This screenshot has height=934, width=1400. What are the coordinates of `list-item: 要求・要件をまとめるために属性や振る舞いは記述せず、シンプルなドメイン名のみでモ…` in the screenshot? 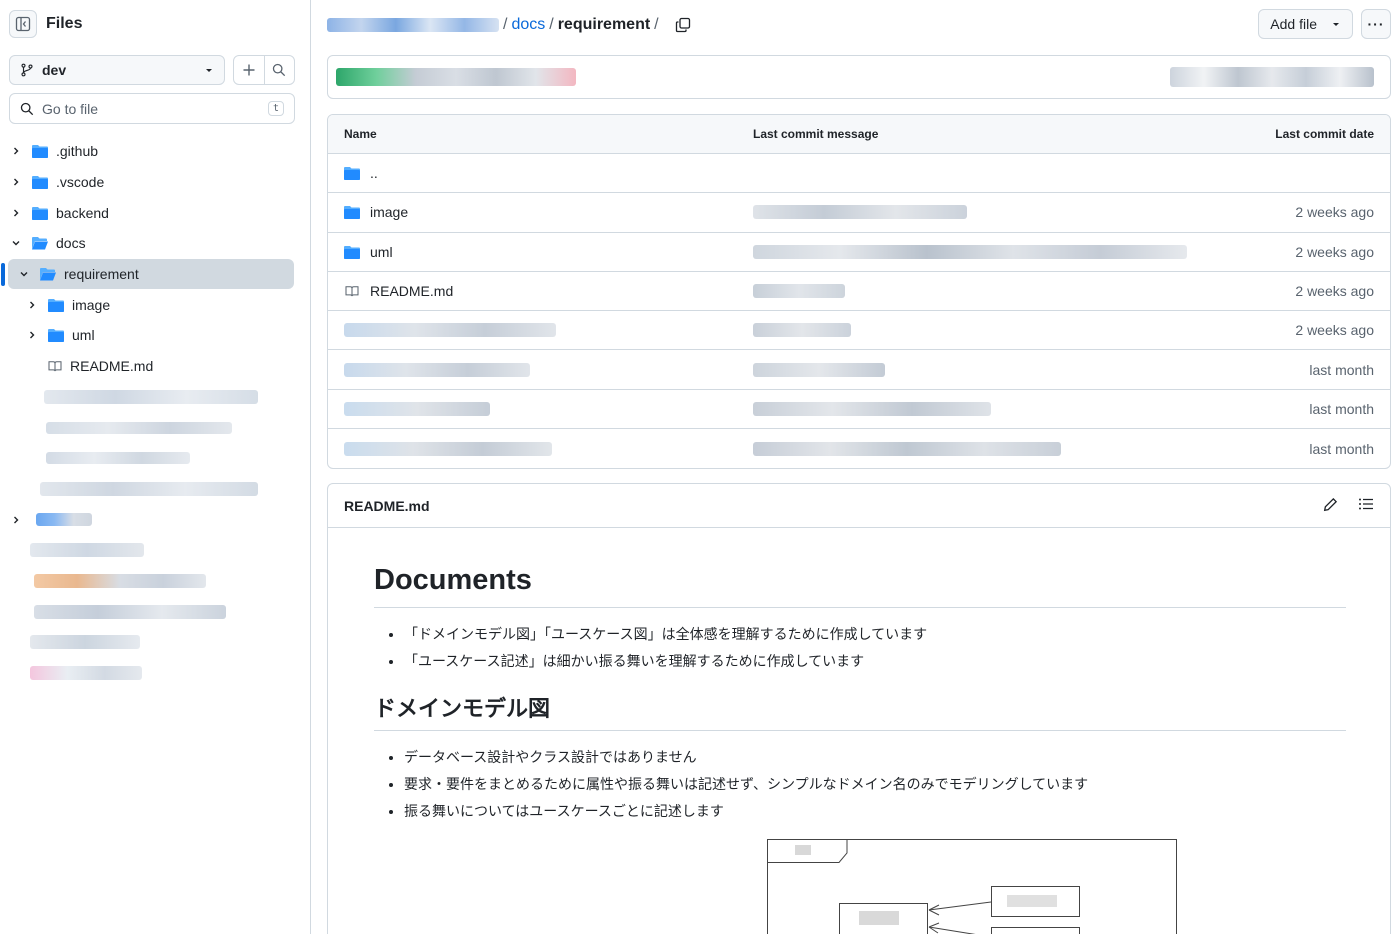 It's located at (875, 785).